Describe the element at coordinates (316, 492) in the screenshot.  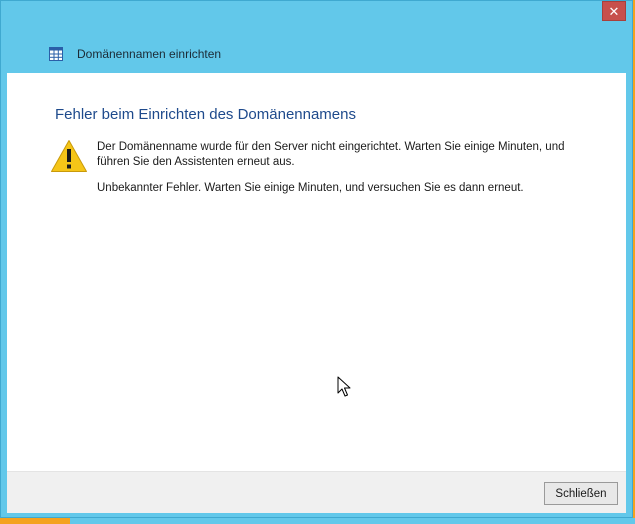
I see `dialog-footer: Schließen` at that location.